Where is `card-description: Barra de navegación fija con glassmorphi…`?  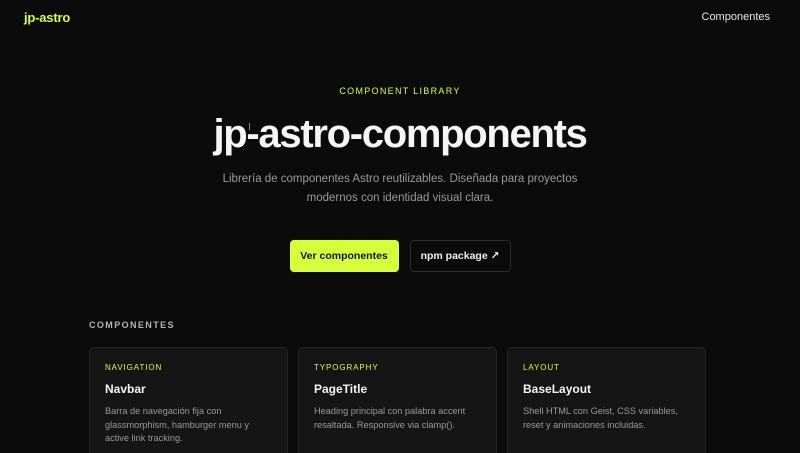 card-description: Barra de navegación fija con glassmorphi… is located at coordinates (177, 424).